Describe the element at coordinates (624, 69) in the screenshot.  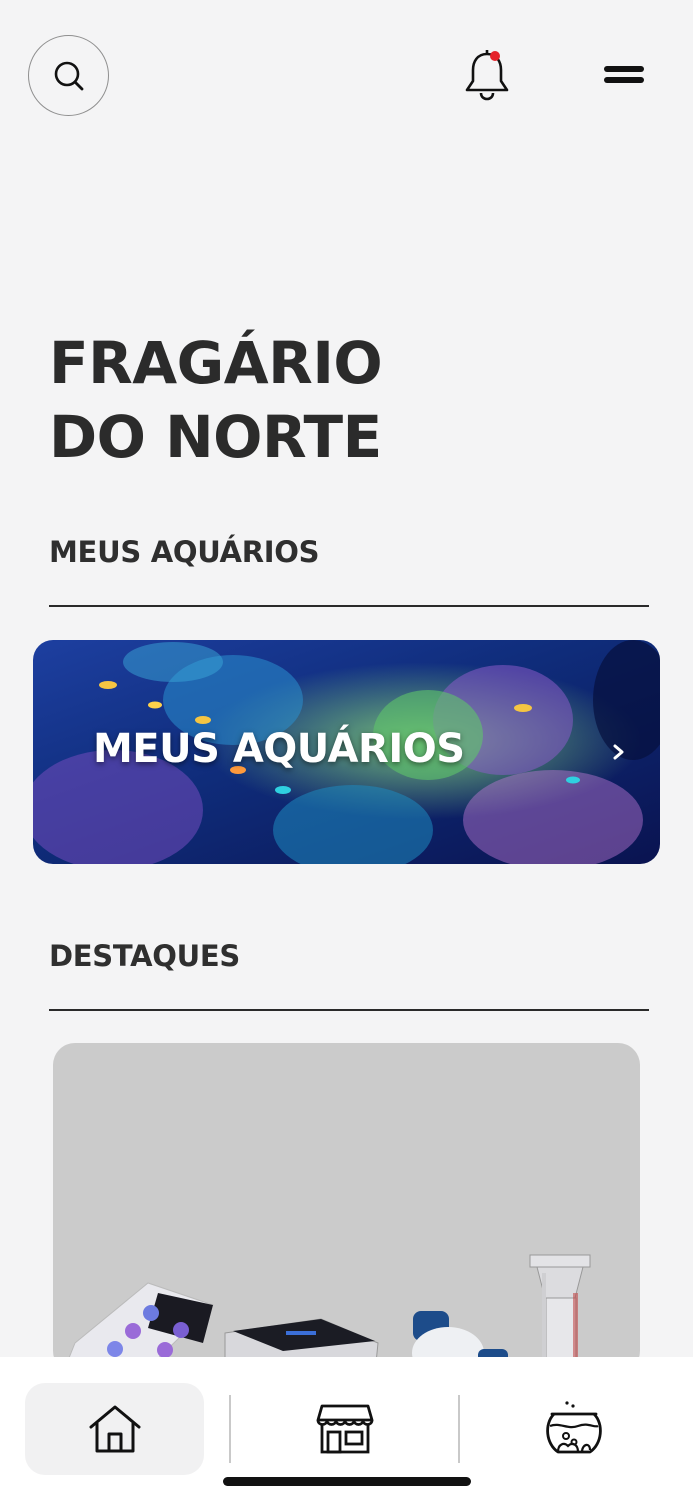
I see `menu-icon` at that location.